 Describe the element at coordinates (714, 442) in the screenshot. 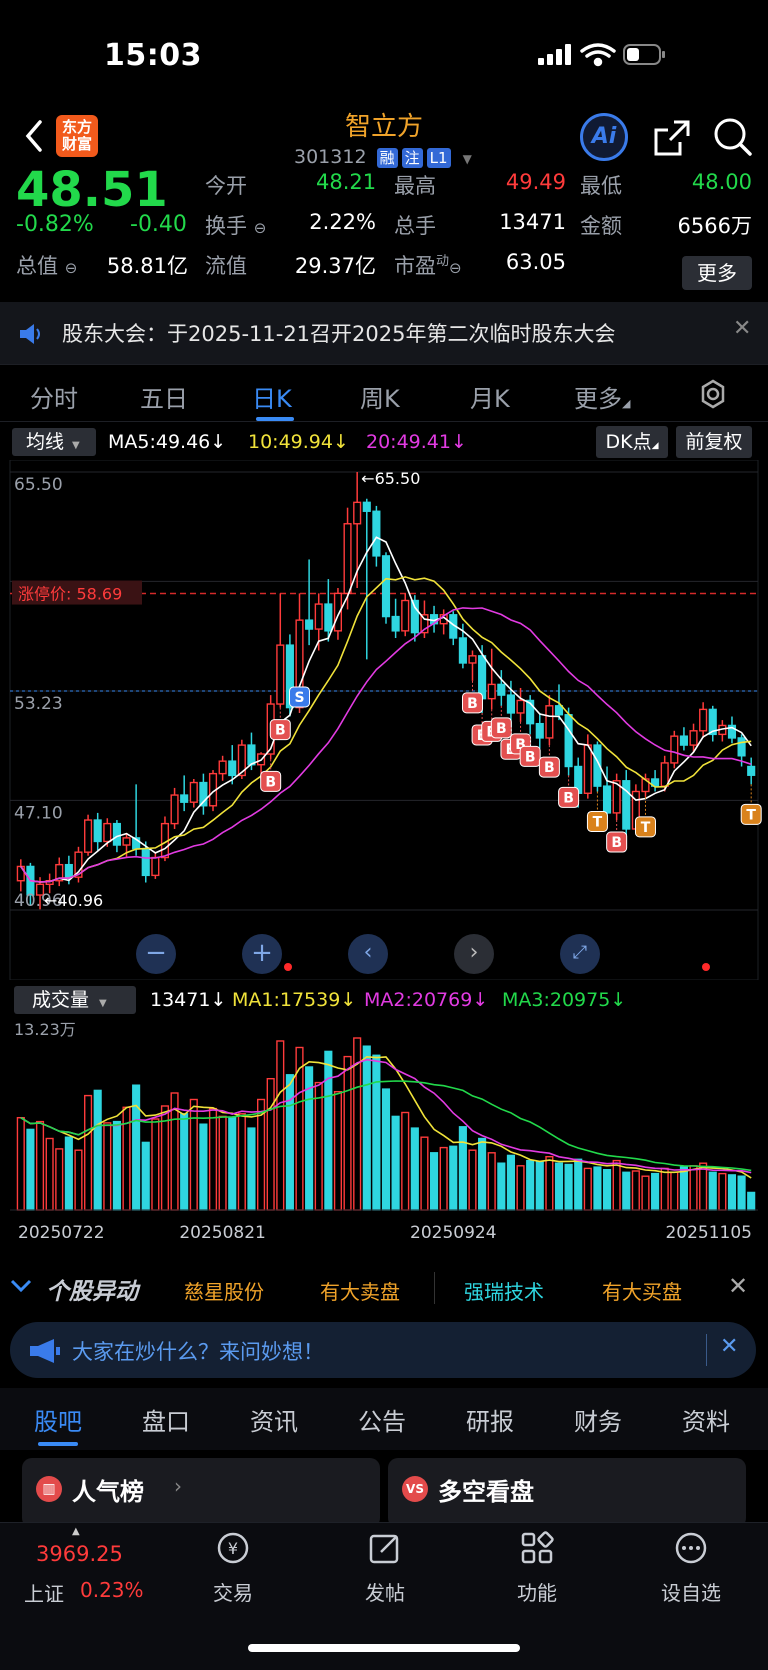

I see `adjust-button: 前复权` at that location.